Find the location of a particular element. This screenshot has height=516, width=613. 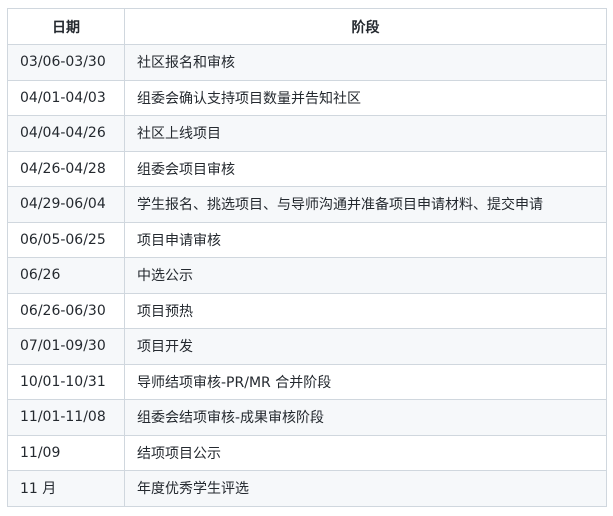

cell-stage: 社区报名和审核 is located at coordinates (365, 62).